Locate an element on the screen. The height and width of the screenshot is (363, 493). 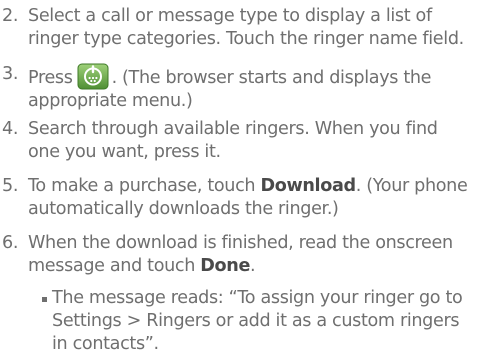
step-number: 5. is located at coordinates (10, 186).